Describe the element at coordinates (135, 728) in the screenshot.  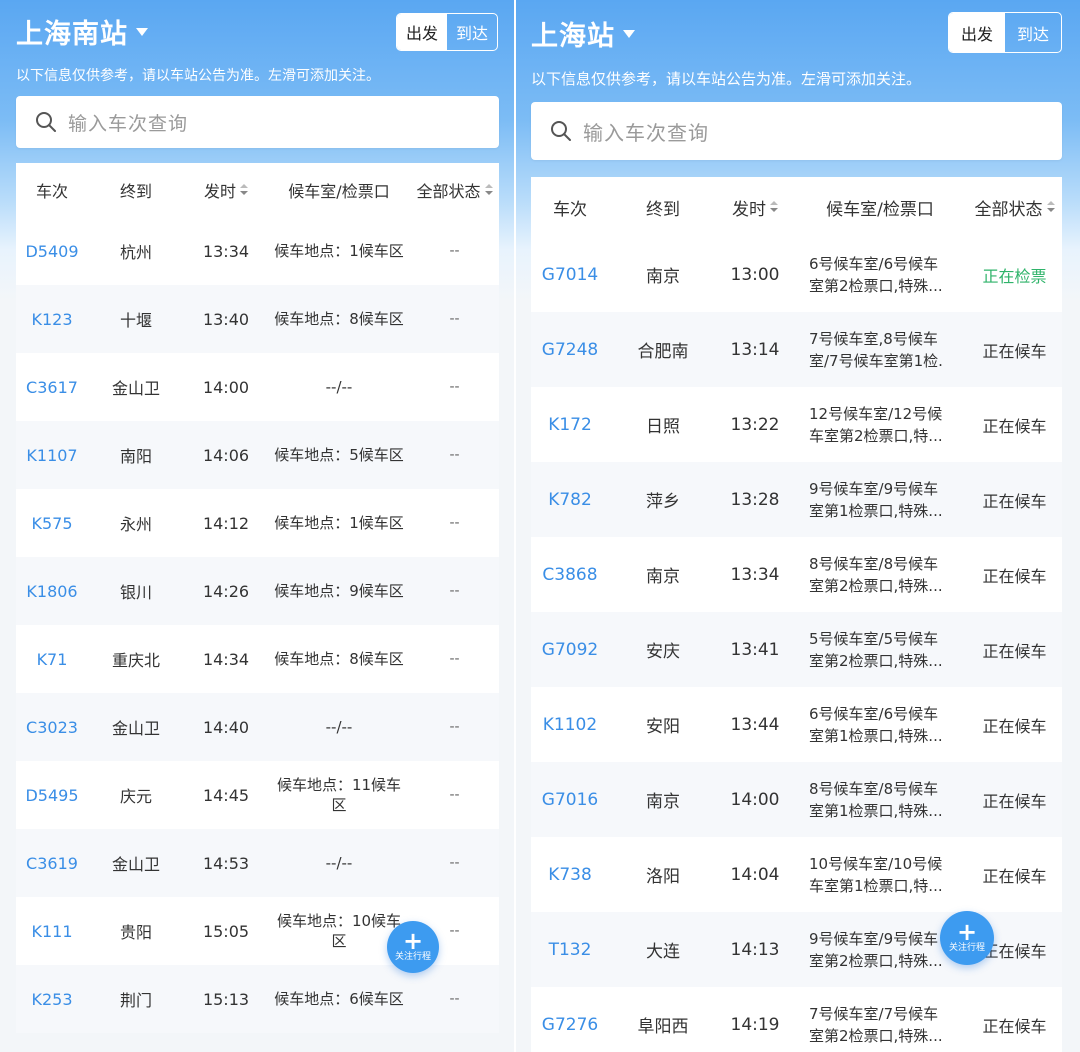
I see `destination: 金山卫` at that location.